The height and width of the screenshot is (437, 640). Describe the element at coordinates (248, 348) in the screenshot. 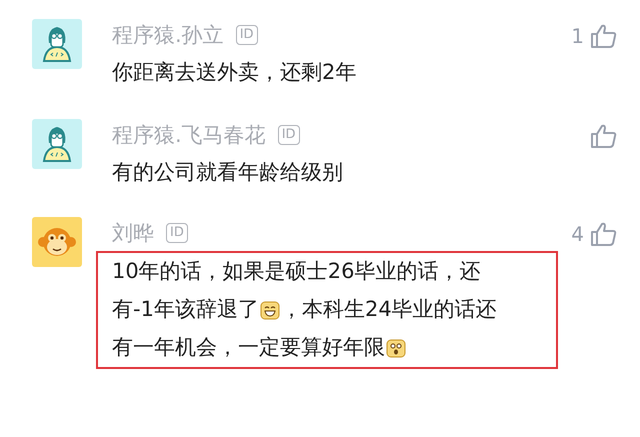

I see `comment-text: 有一年机会，一定要算好年限` at that location.